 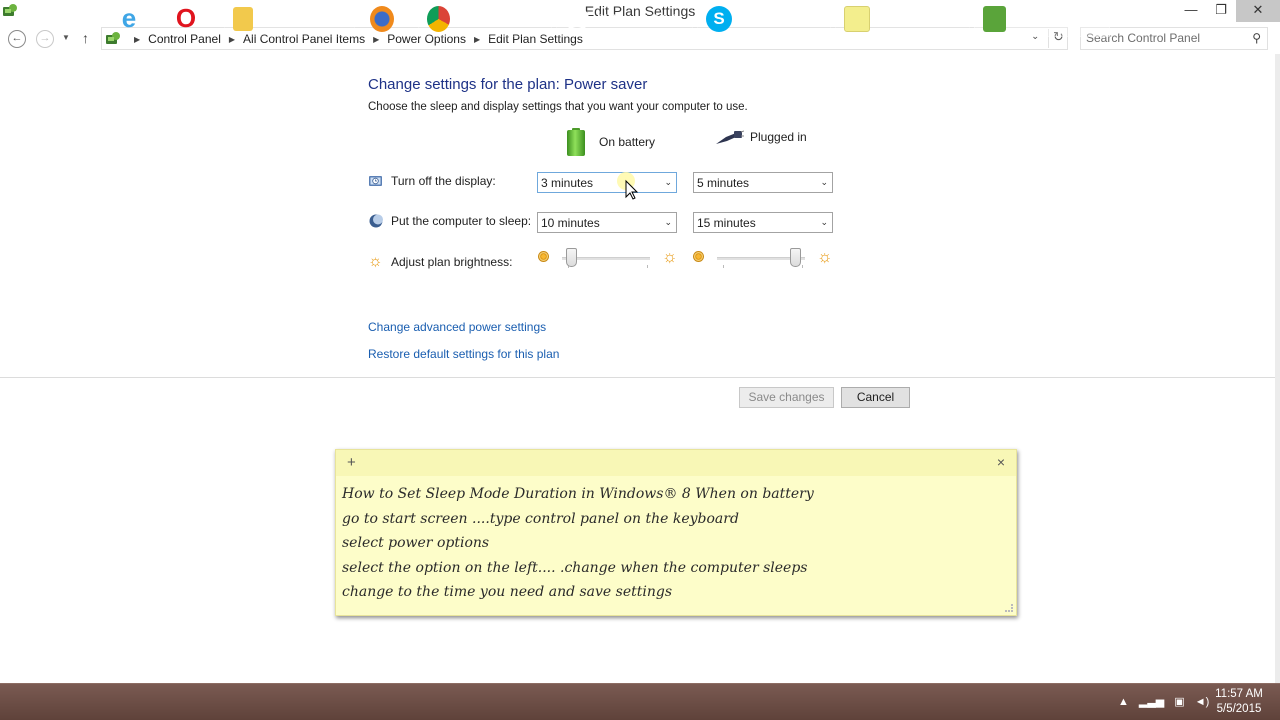 What do you see at coordinates (627, 142) in the screenshot?
I see `column-label-battery: On battery` at bounding box center [627, 142].